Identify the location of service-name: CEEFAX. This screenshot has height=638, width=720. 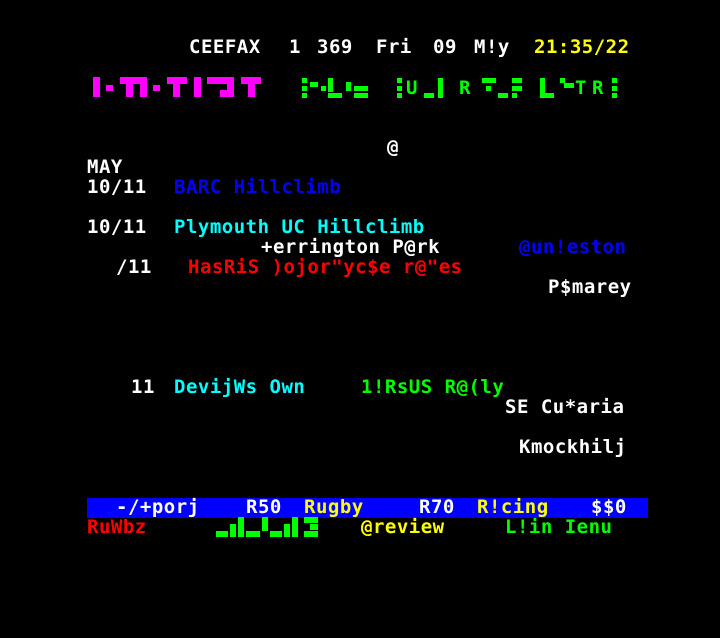
(225, 47).